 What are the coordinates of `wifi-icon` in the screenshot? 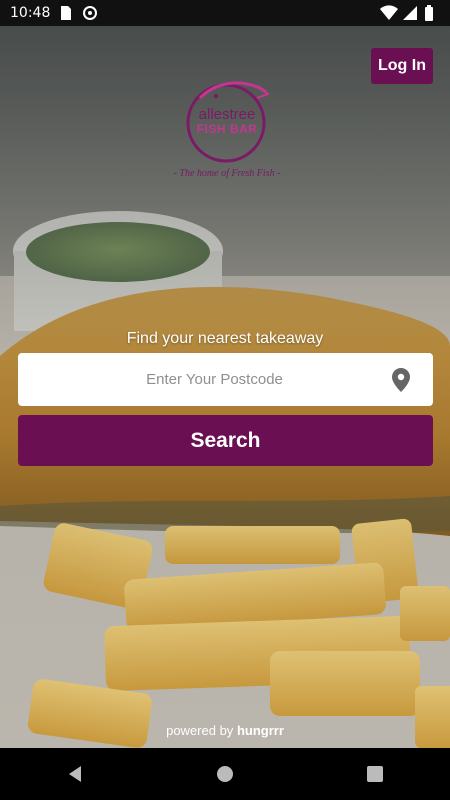 It's located at (389, 13).